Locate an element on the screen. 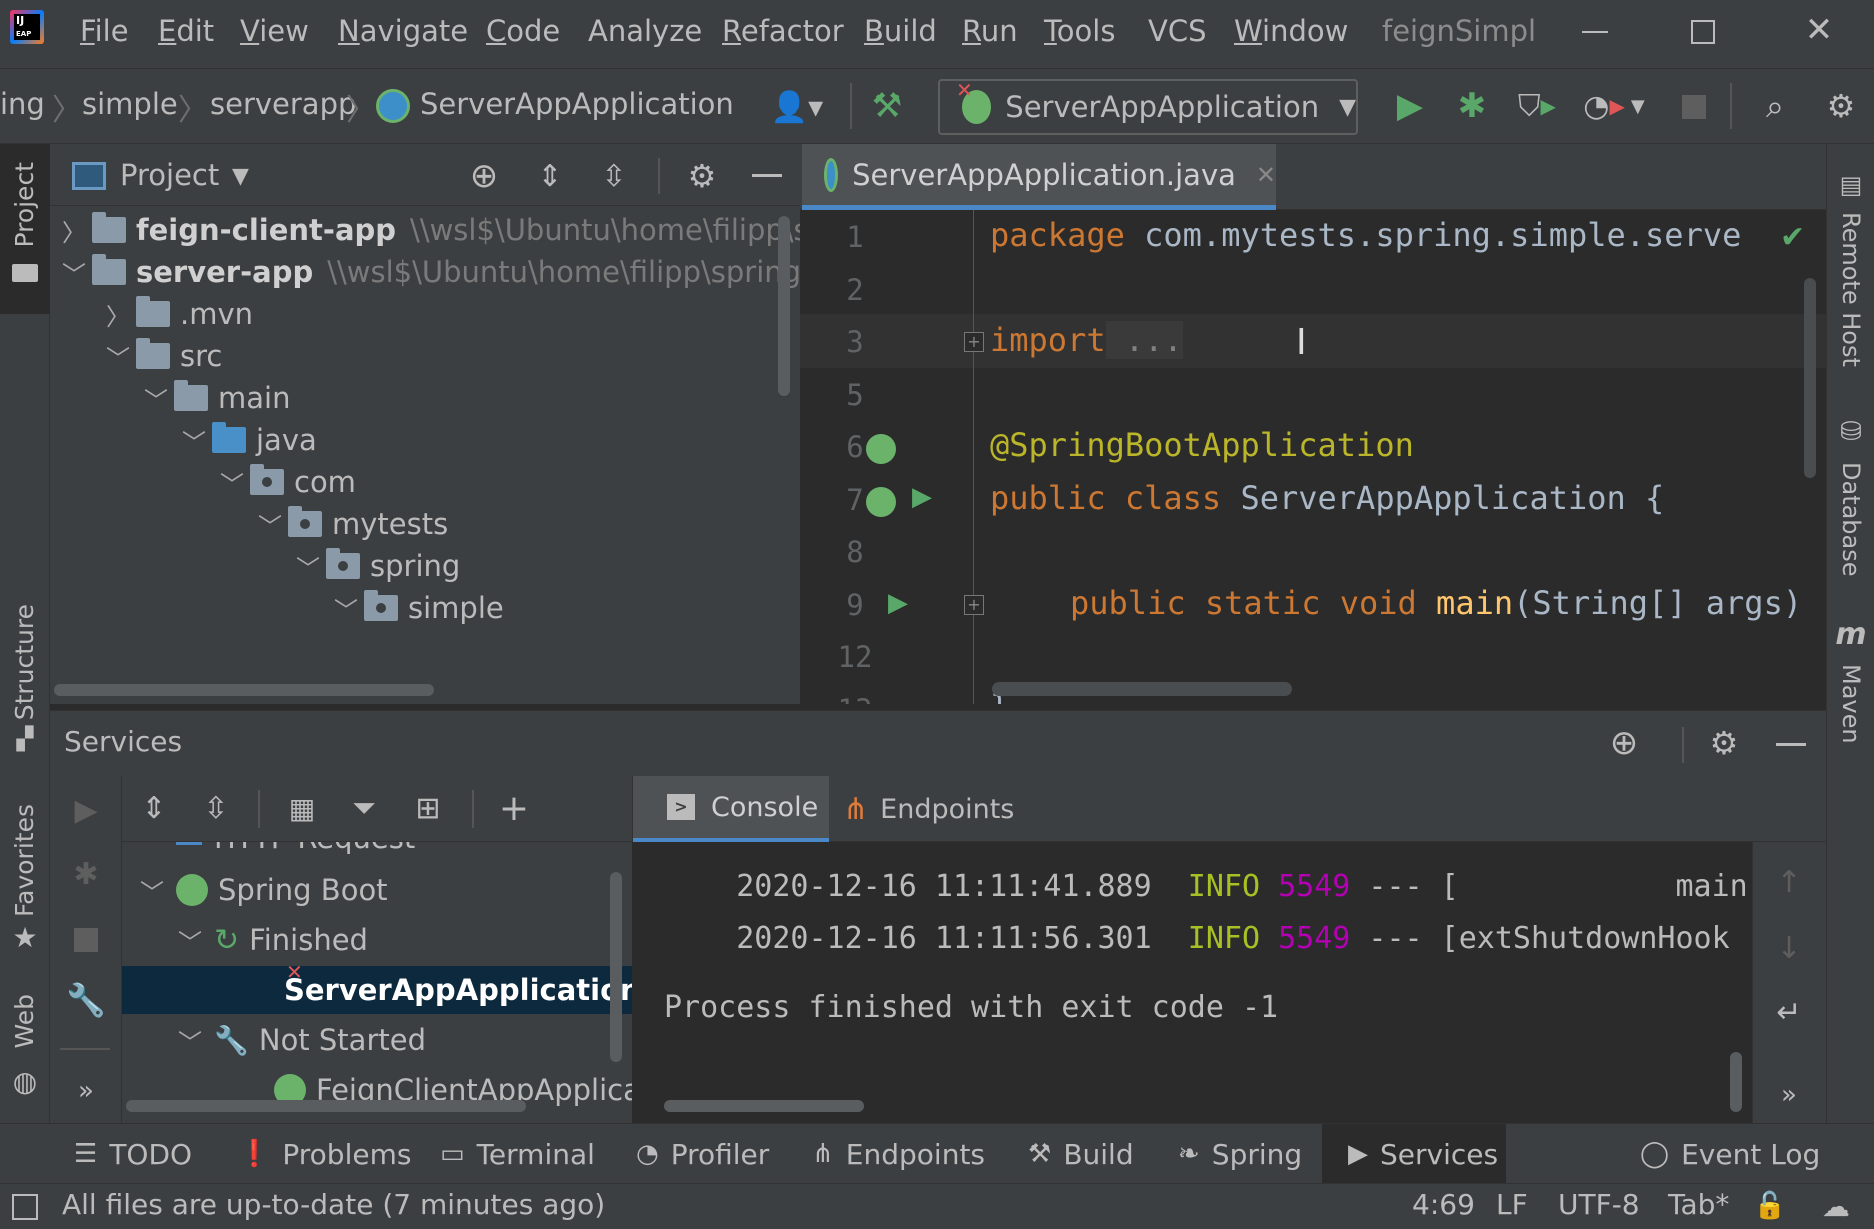 The width and height of the screenshot is (1874, 1229). structure-tool-button: Structure is located at coordinates (24, 662).